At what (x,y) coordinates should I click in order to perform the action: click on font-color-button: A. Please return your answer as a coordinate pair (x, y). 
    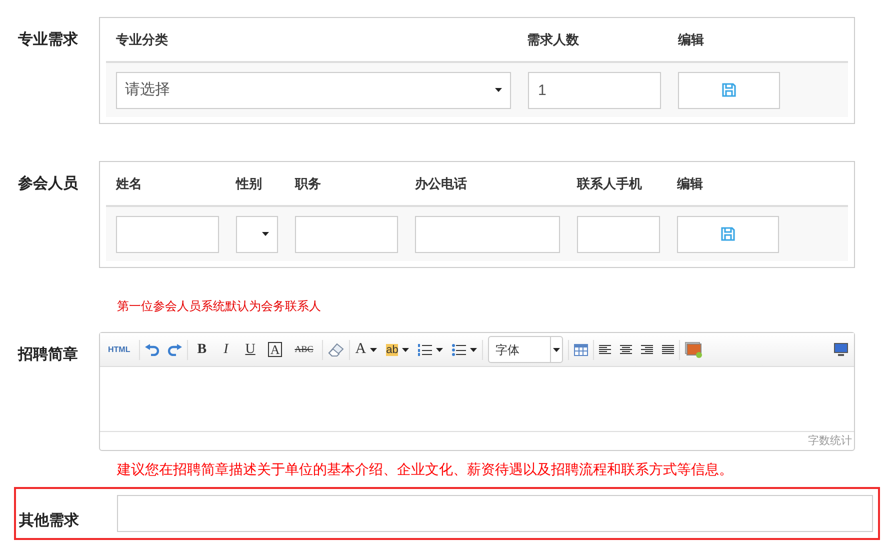
    Looking at the image, I should click on (366, 349).